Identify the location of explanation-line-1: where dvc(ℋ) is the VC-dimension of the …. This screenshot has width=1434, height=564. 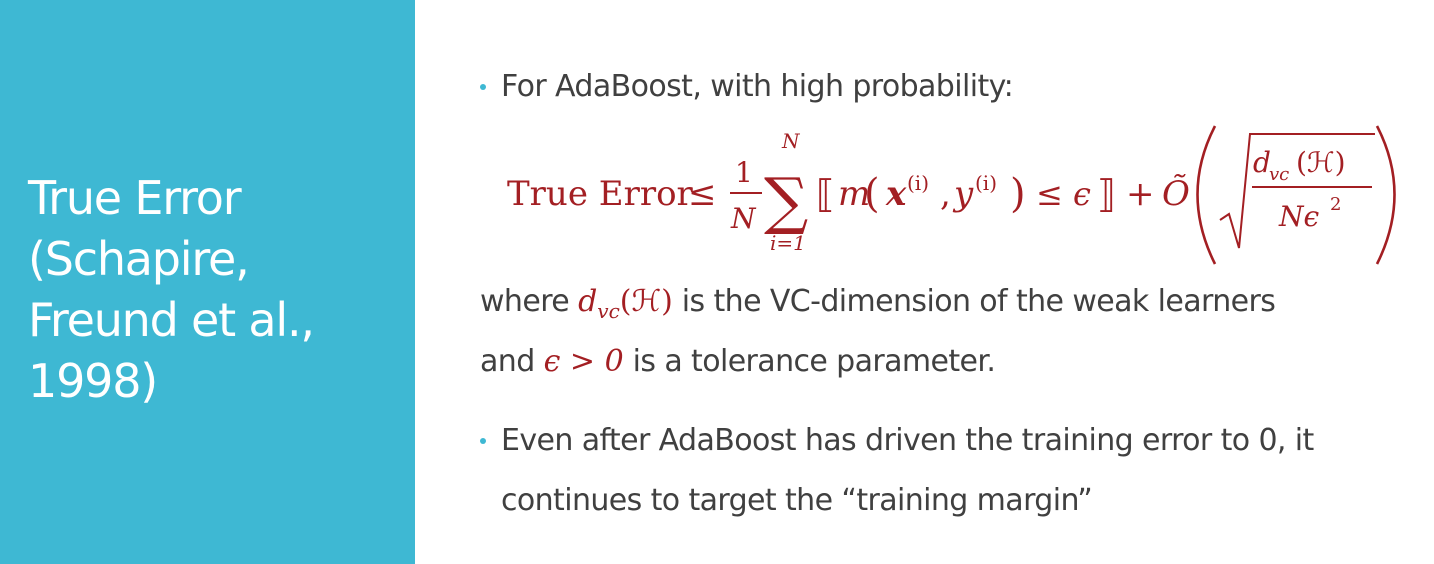
(878, 303).